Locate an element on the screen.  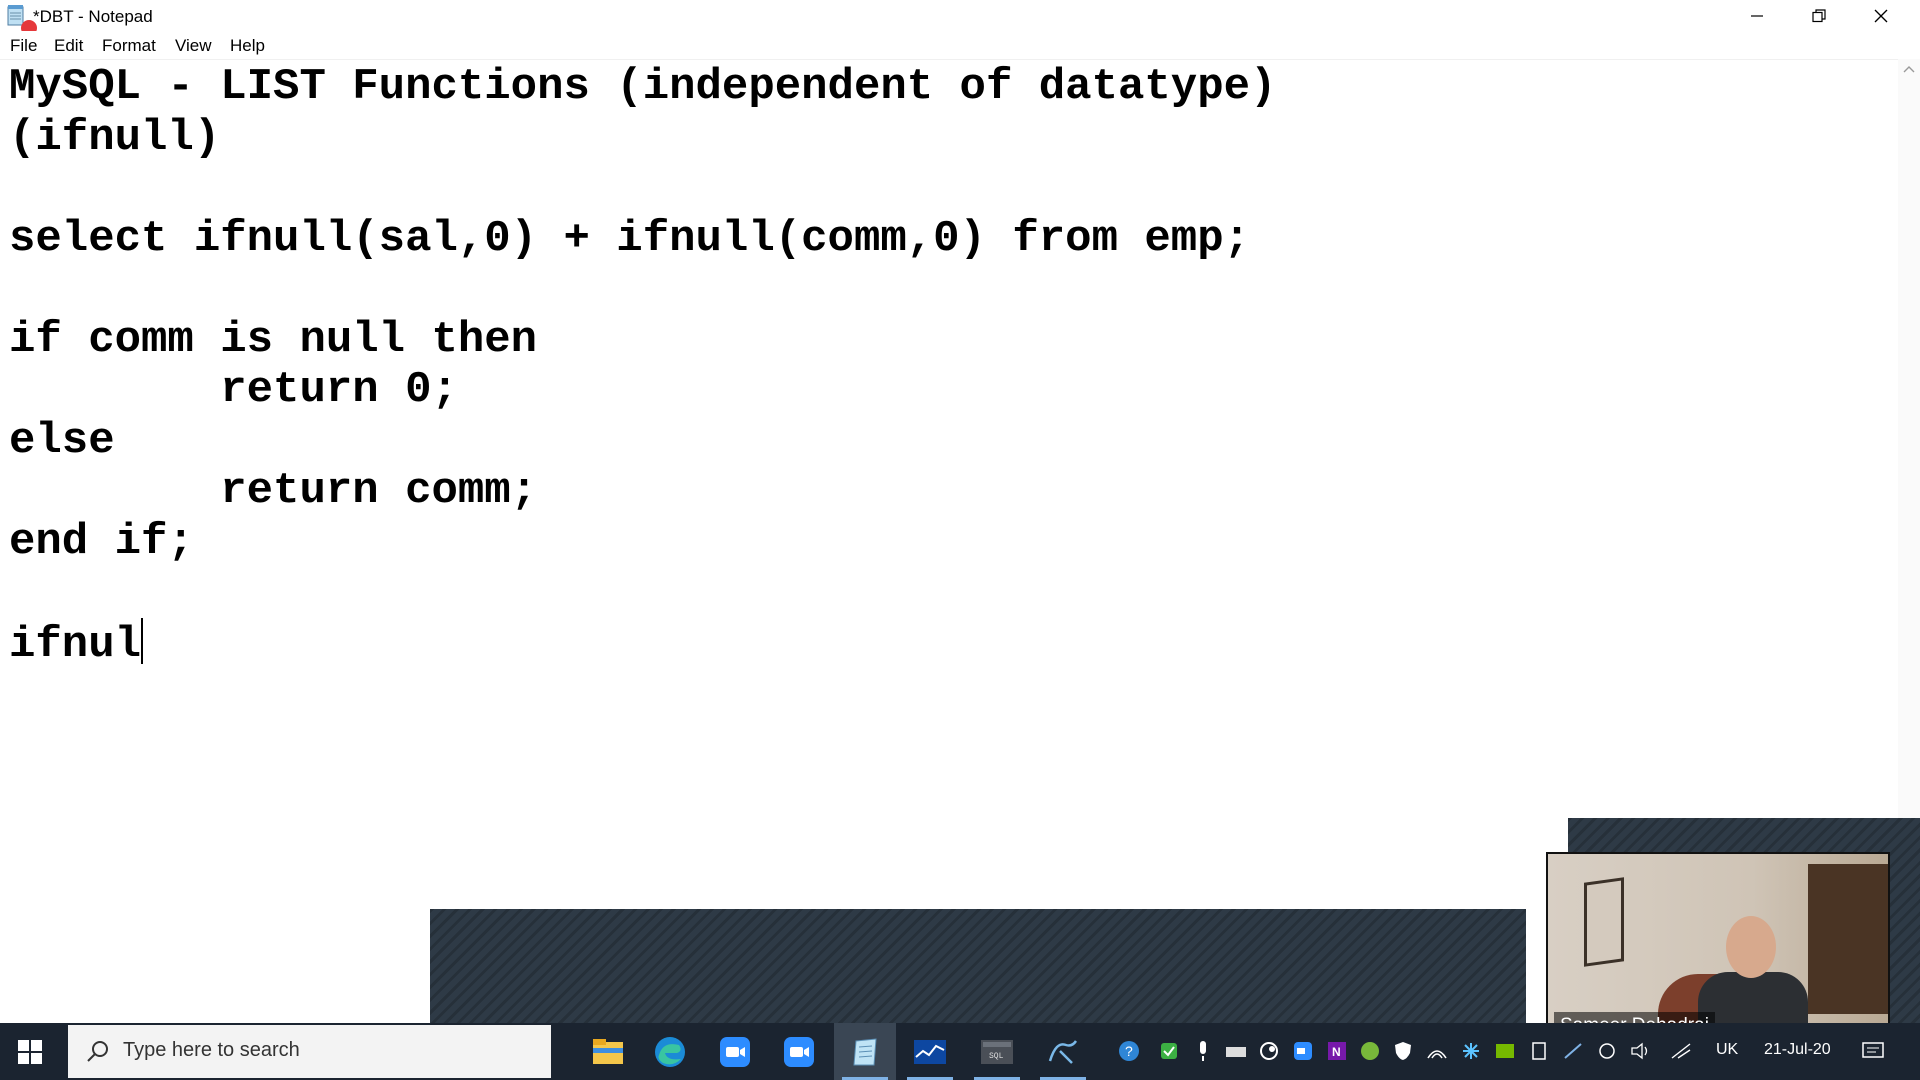
taskbar-search-box: Type here to search is located at coordinates (309, 1051).